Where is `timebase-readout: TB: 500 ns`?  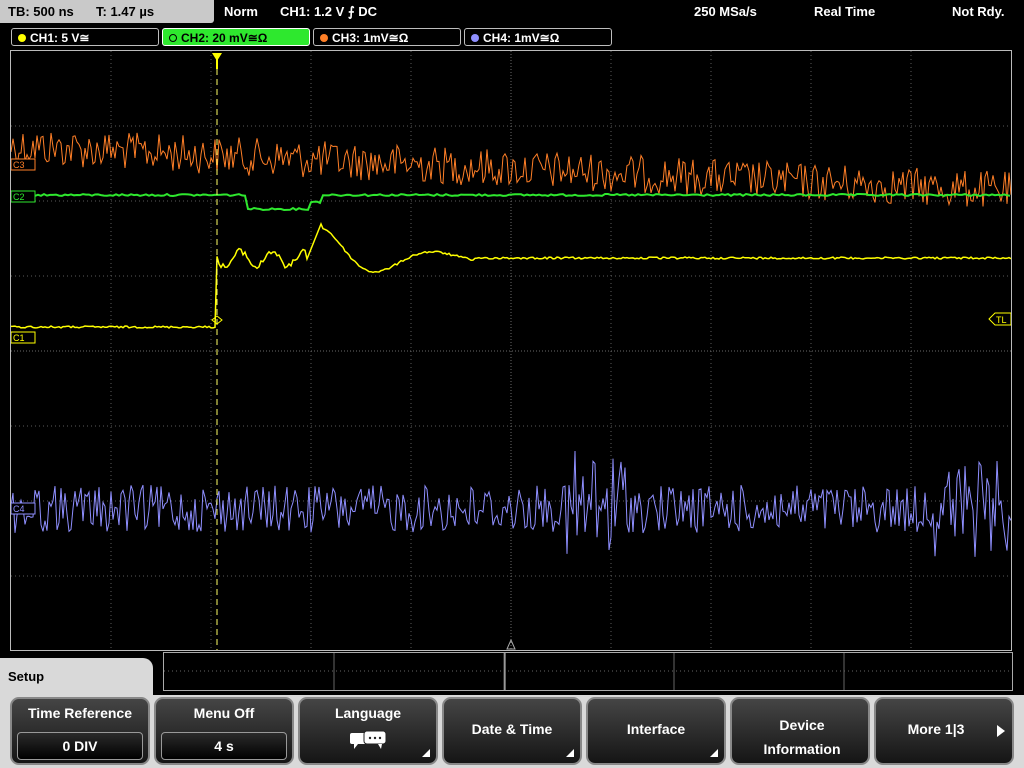 timebase-readout: TB: 500 ns is located at coordinates (41, 11).